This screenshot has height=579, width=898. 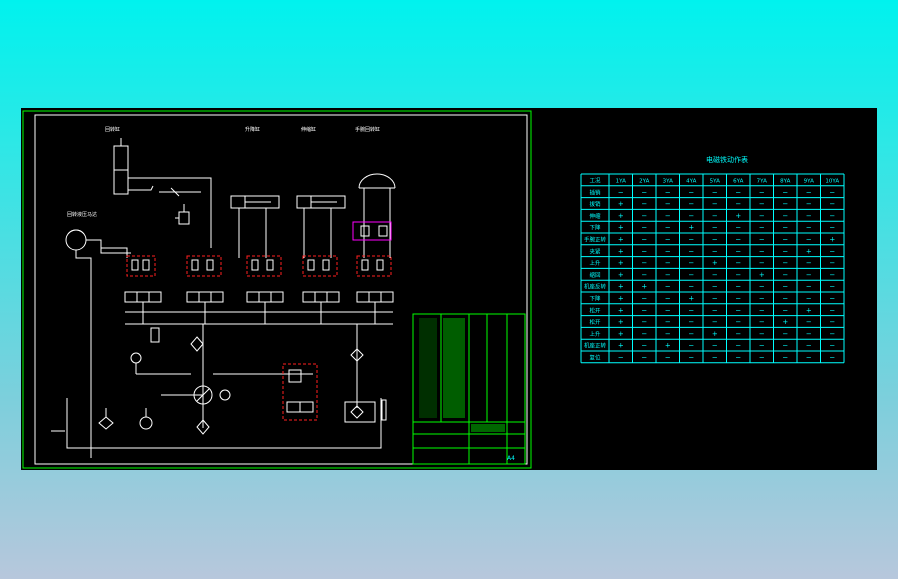 I want to click on table-row-label: 松开, so click(x=595, y=322).